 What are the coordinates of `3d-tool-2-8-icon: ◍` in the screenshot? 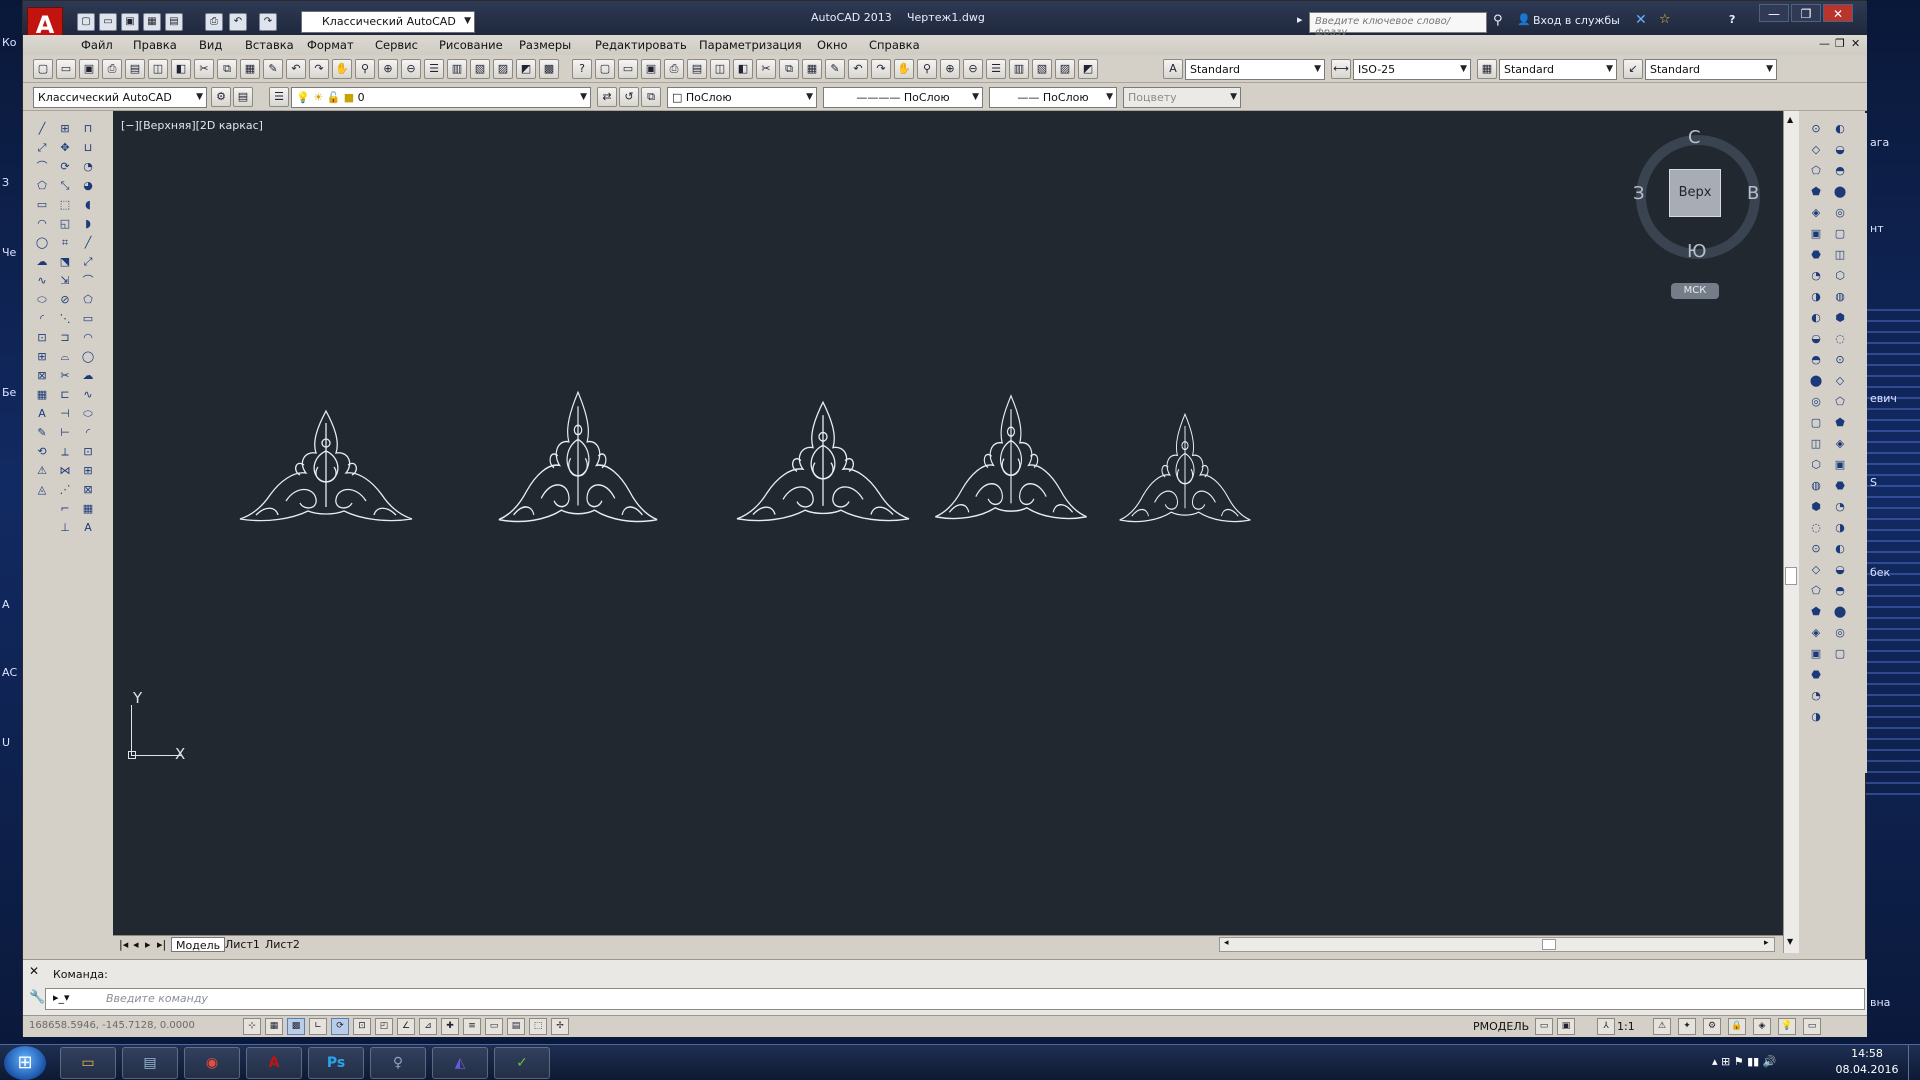 It's located at (1840, 297).